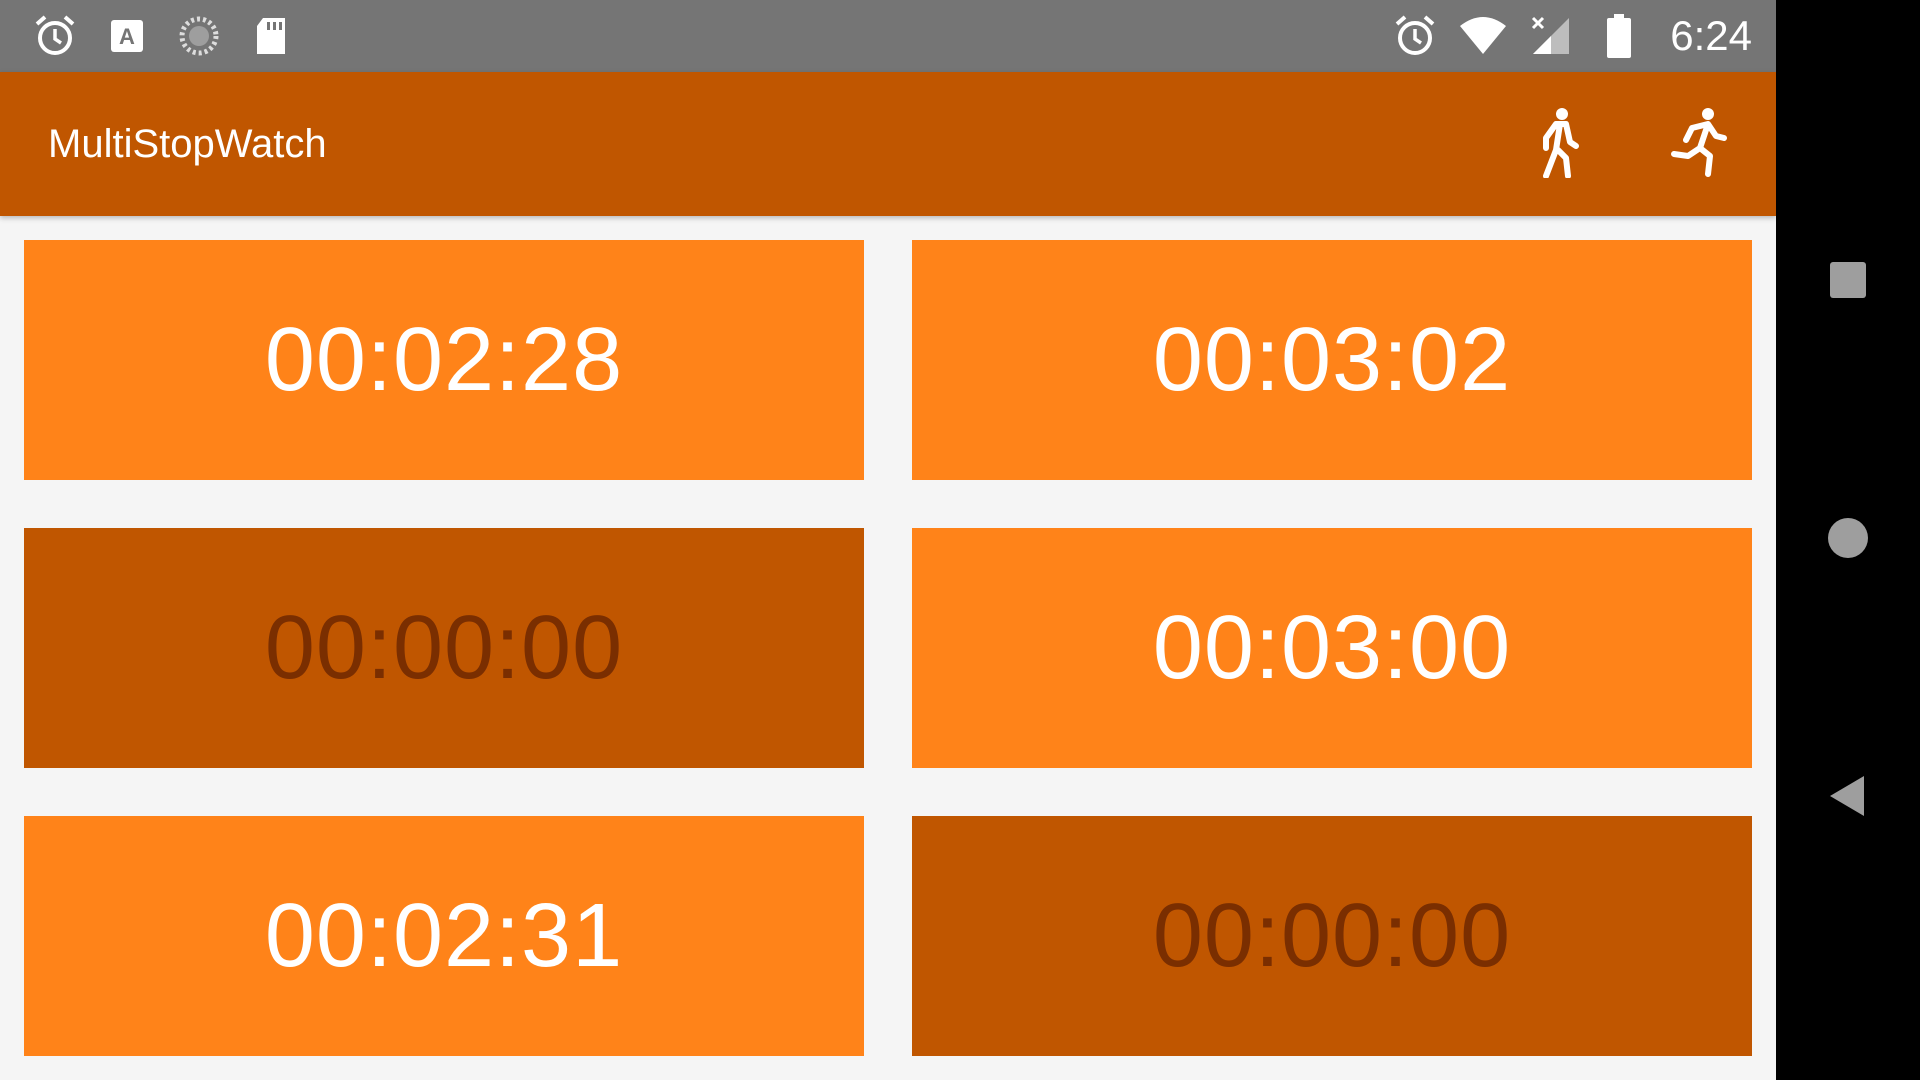 The image size is (1920, 1080). Describe the element at coordinates (1711, 35) in the screenshot. I see `status-time: 6:24` at that location.